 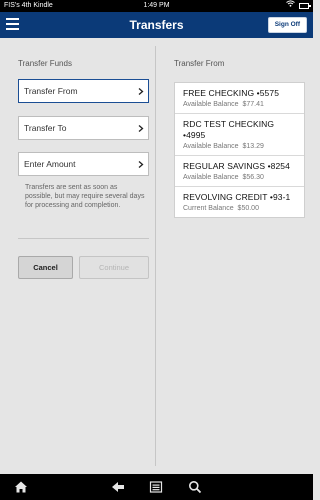 I want to click on account-balance: Available Balance $13.29, so click(x=239, y=146).